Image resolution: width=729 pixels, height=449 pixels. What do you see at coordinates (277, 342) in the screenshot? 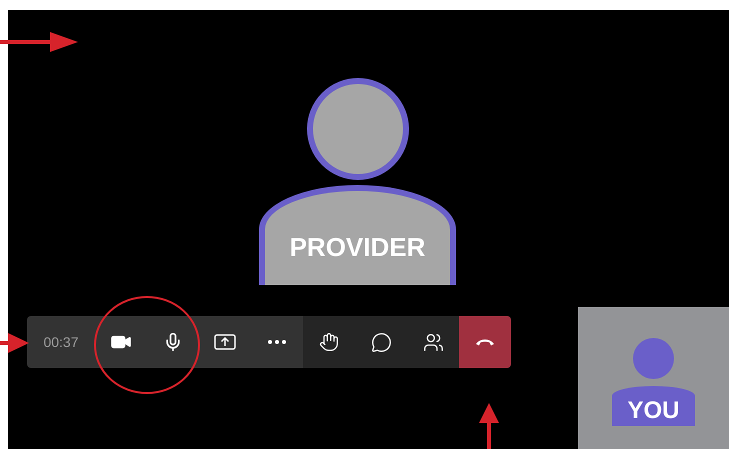
I see `more-icon` at bounding box center [277, 342].